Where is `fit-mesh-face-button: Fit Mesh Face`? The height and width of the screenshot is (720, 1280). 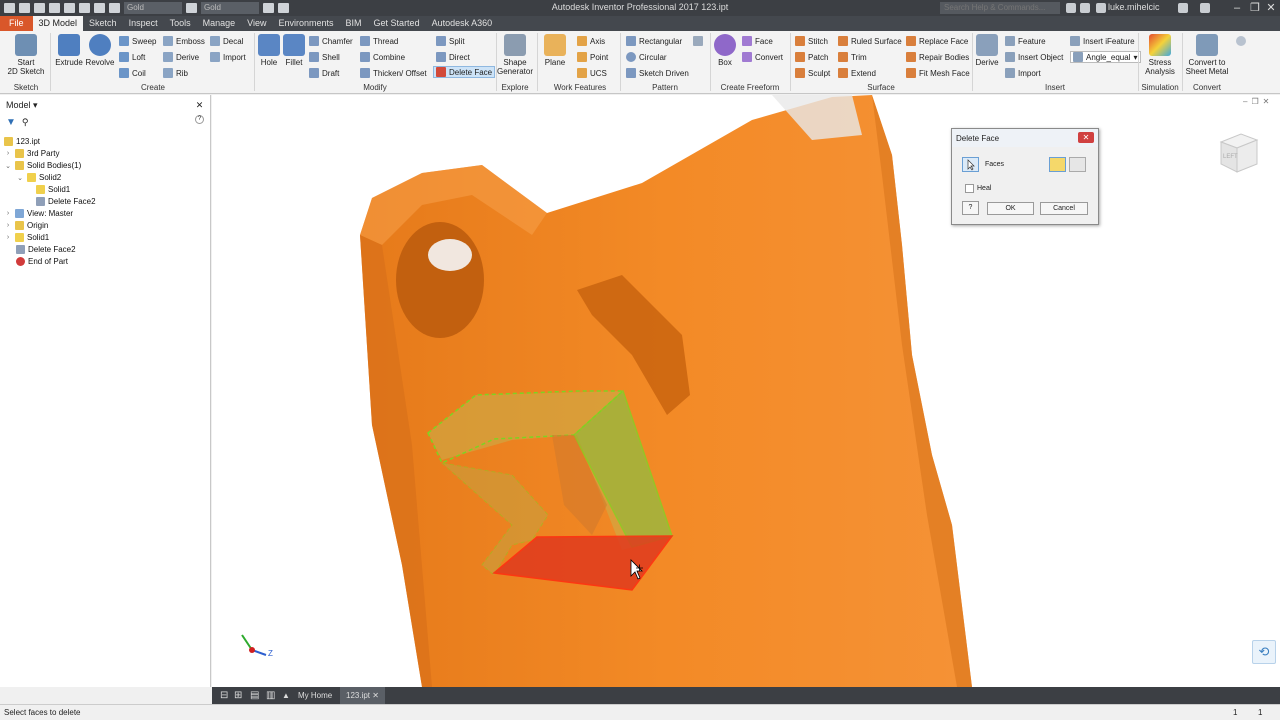
fit-mesh-face-button: Fit Mesh Face is located at coordinates (938, 73).